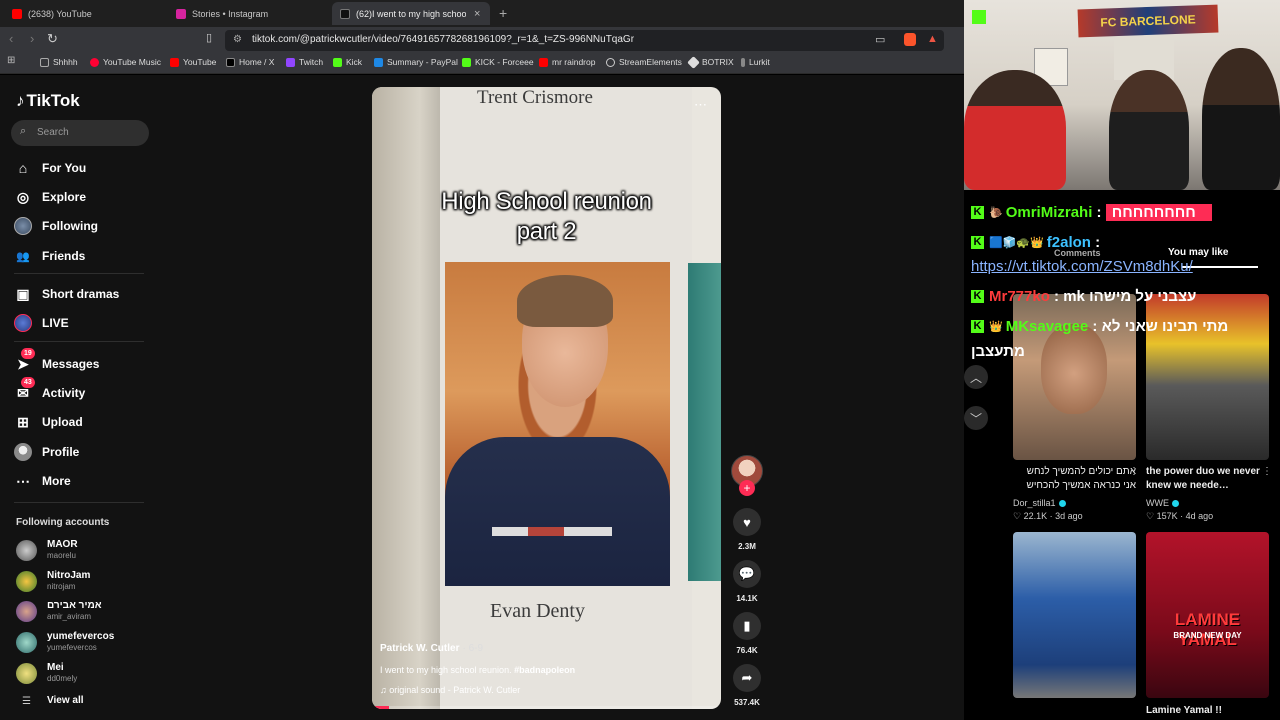  Describe the element at coordinates (1162, 503) in the screenshot. I see `recommended-video-author: WWE` at that location.